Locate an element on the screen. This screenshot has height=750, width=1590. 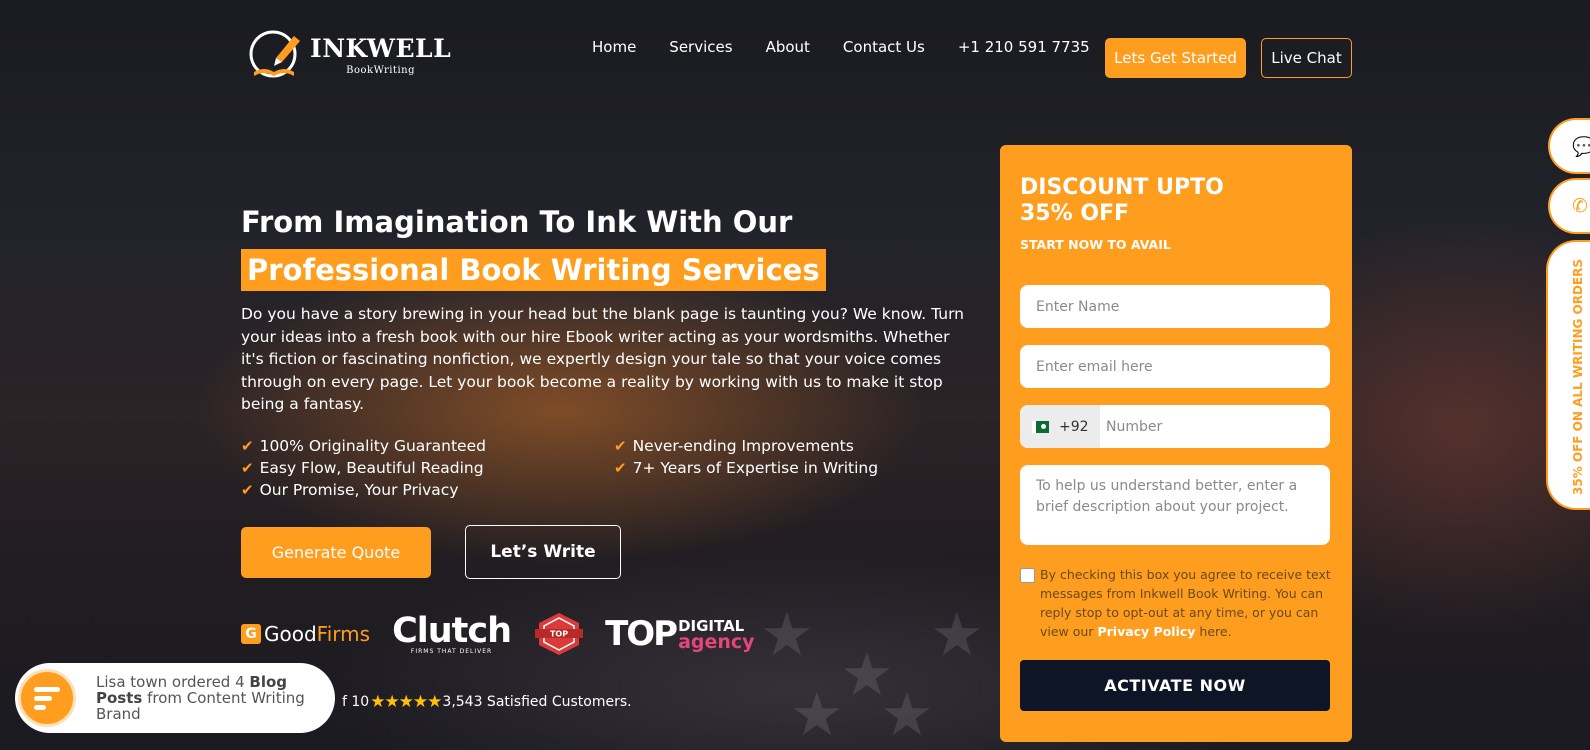
clutch-badge: Clutch FIRMS THAT DELIVER is located at coordinates (452, 632).